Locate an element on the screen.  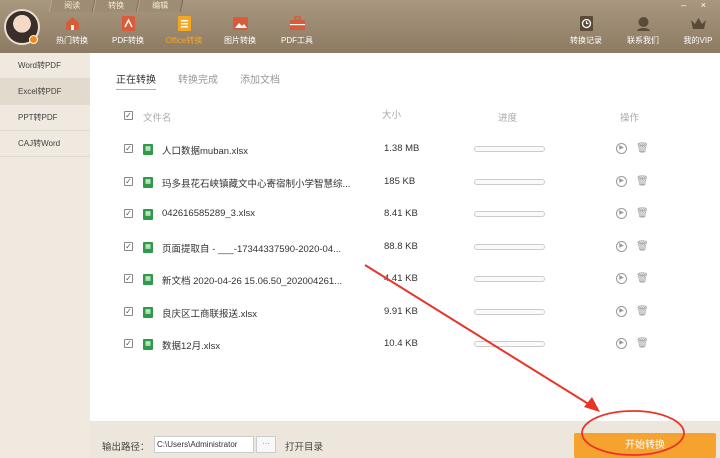
annotation-circle-layer is located at coordinates (633, 433).